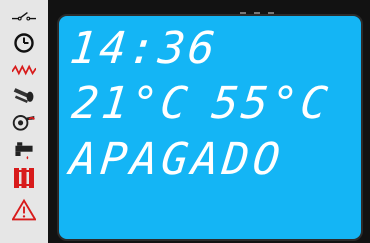 The image size is (370, 243). I want to click on switch-icon, so click(24, 16).